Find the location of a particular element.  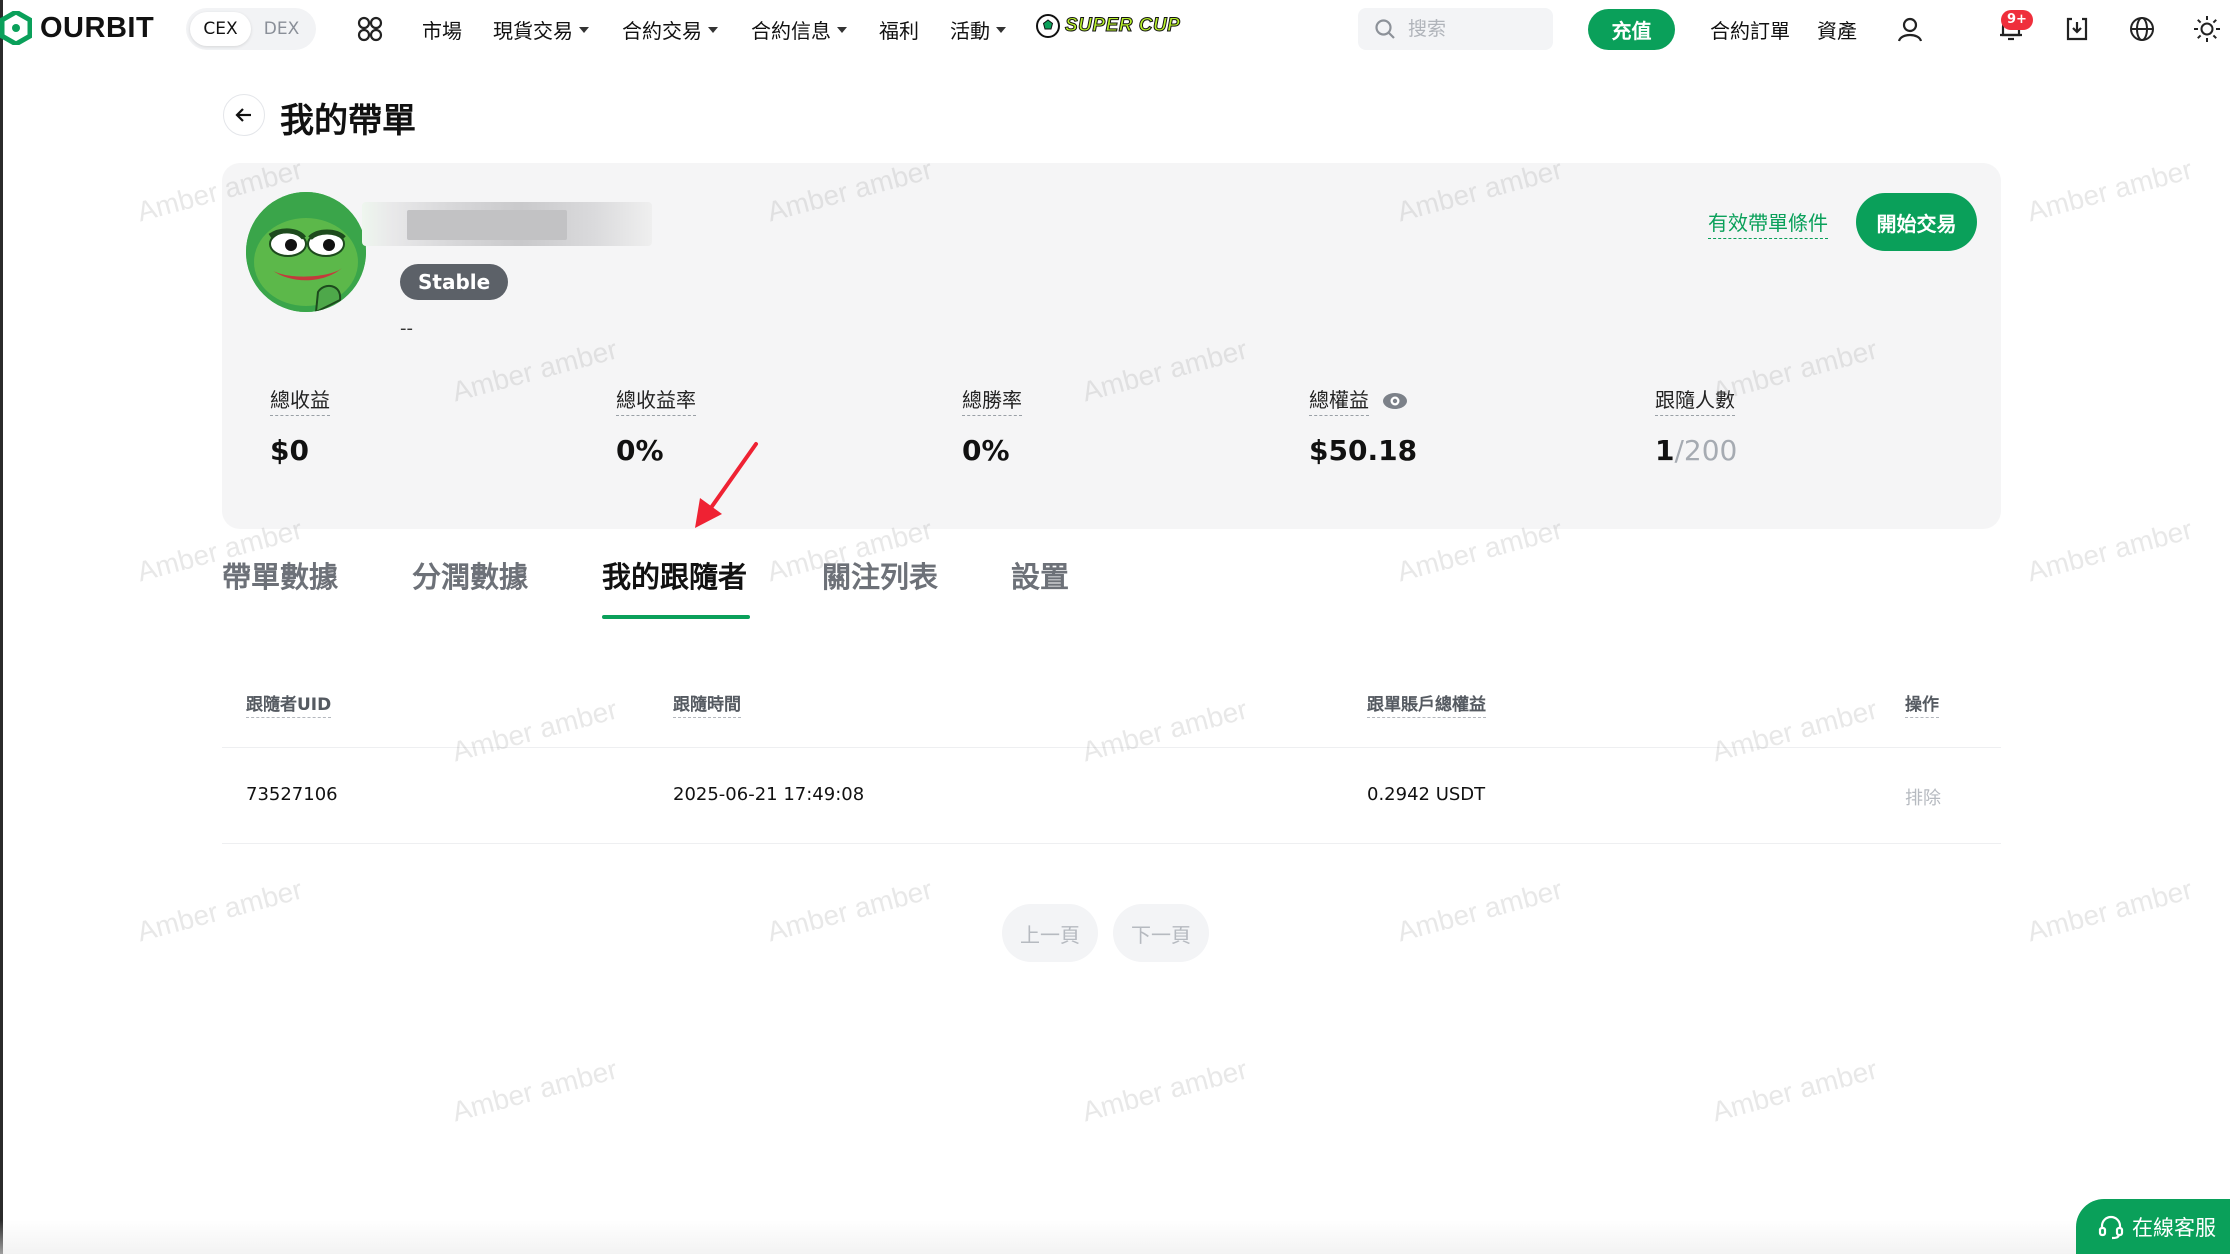

stat-total-roi: 總收益率 0% is located at coordinates (656, 425).